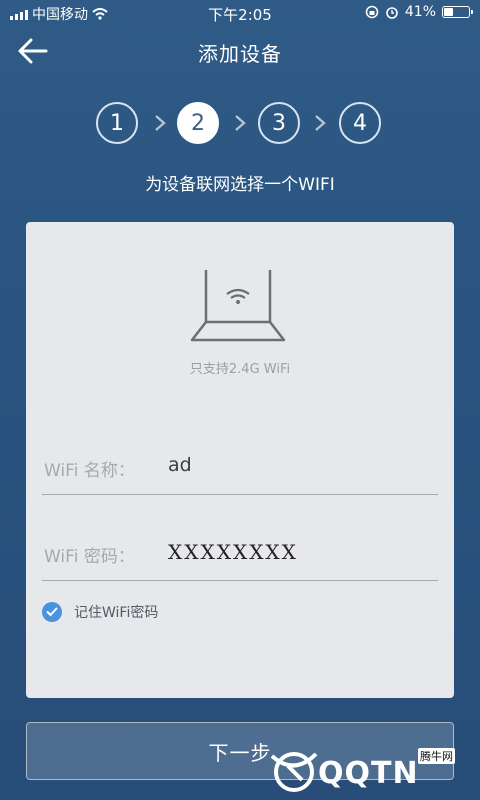 The height and width of the screenshot is (800, 480). Describe the element at coordinates (240, 469) in the screenshot. I see `wifi-name-field: WiFi 名称： ad` at that location.